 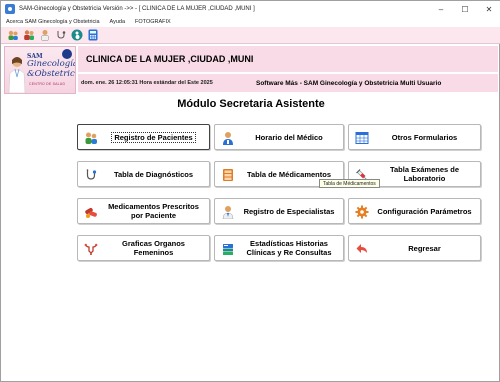 I want to click on minimize-button: –, so click(x=441, y=9).